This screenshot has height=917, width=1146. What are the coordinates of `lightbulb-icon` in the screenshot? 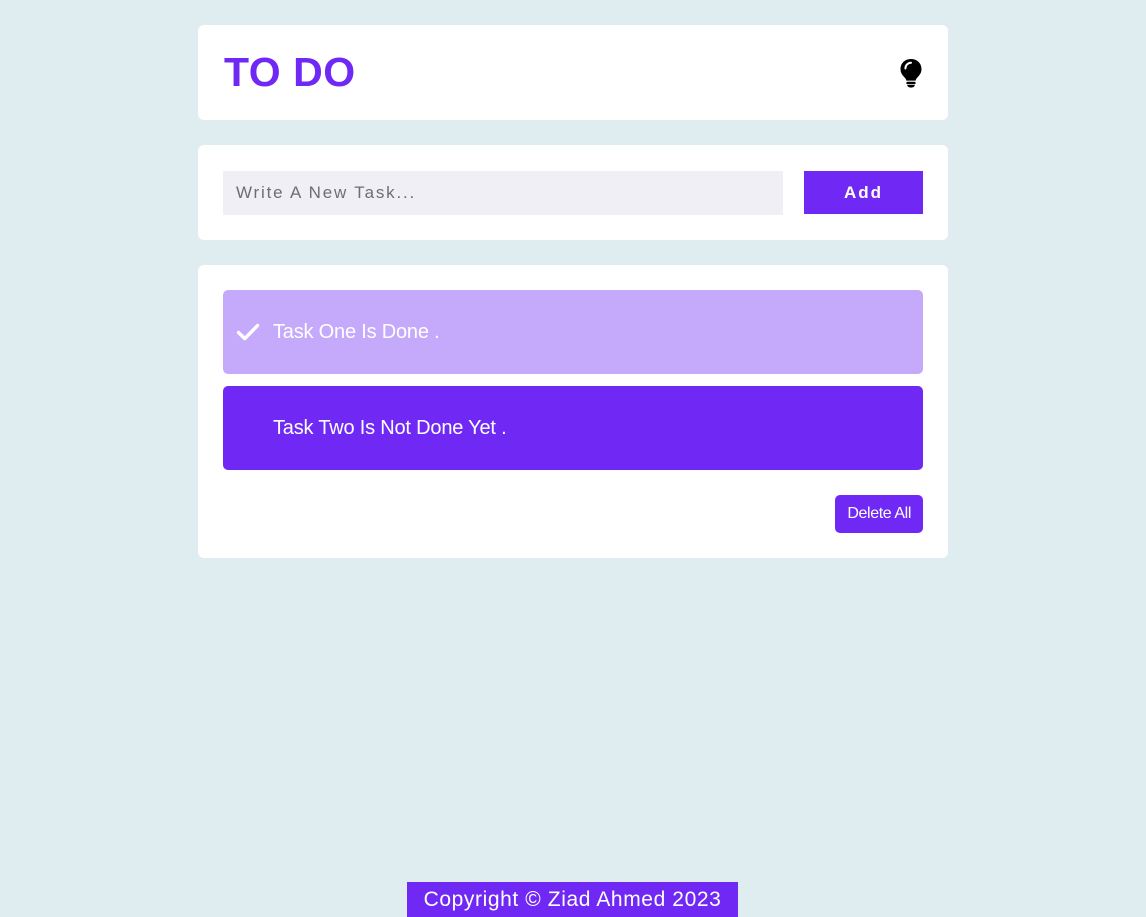 It's located at (911, 73).